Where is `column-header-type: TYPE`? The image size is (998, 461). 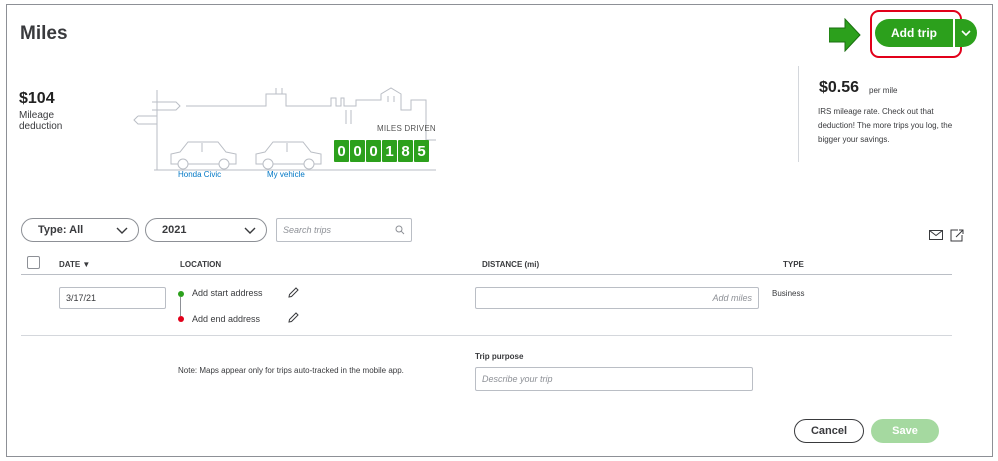
column-header-type: TYPE is located at coordinates (793, 264).